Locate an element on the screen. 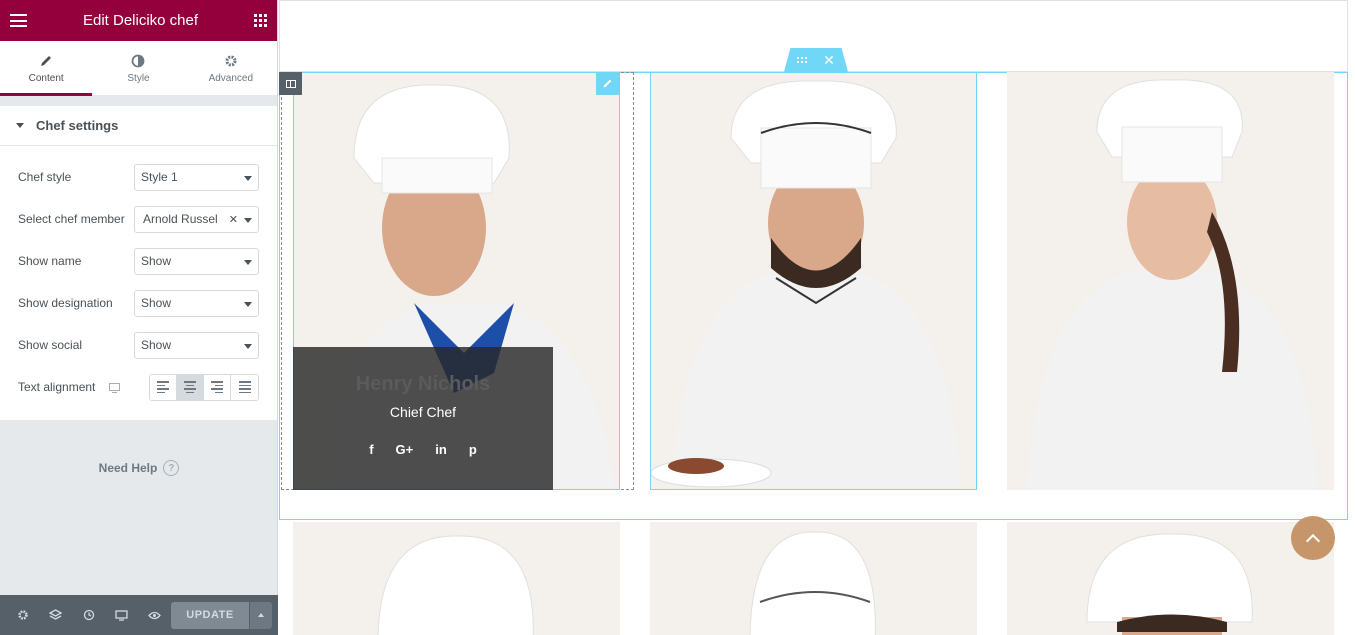  tab-advanced: Advanced is located at coordinates (231, 68).